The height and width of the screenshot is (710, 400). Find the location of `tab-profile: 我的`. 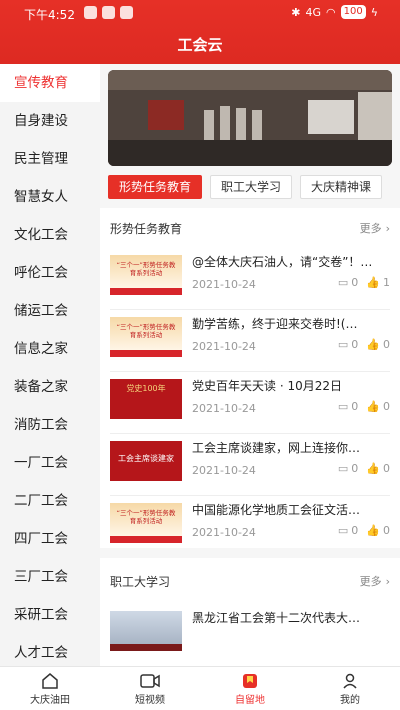

tab-profile: 我的 is located at coordinates (350, 688).